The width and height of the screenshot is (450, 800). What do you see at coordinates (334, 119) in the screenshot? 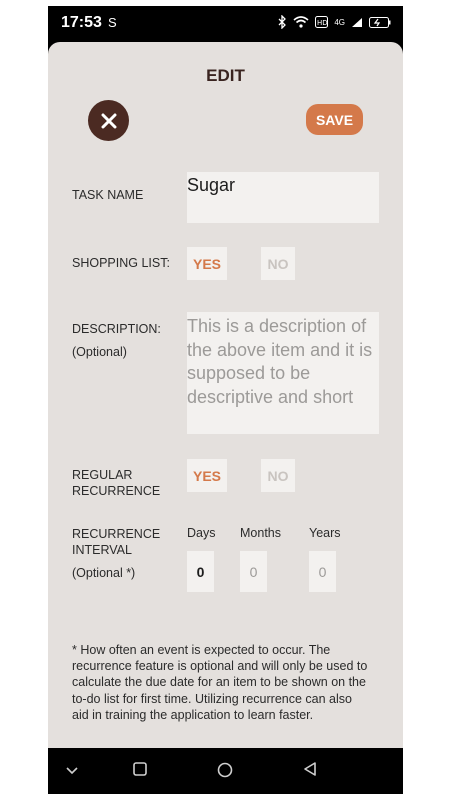
I see `save-button: SAVE` at bounding box center [334, 119].